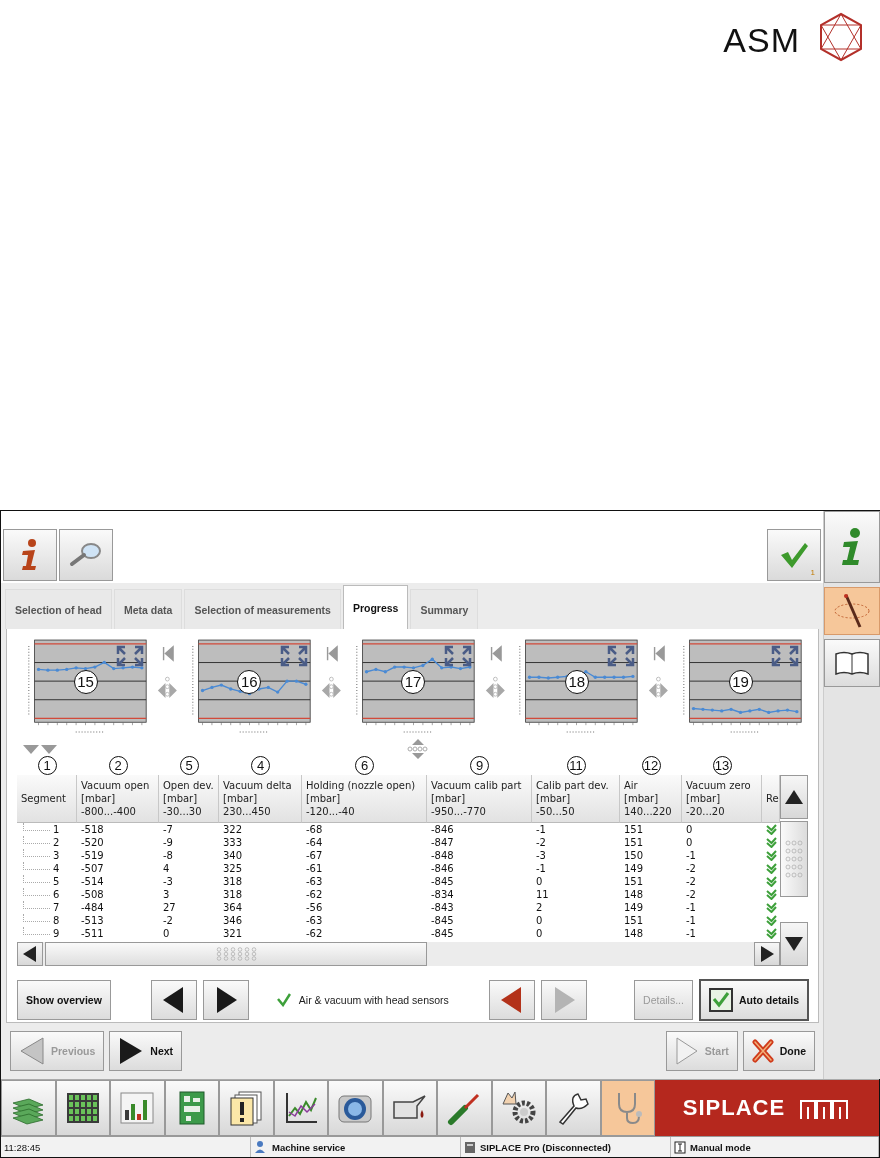  Describe the element at coordinates (541, 855) in the screenshot. I see `table-cell: -3` at that location.